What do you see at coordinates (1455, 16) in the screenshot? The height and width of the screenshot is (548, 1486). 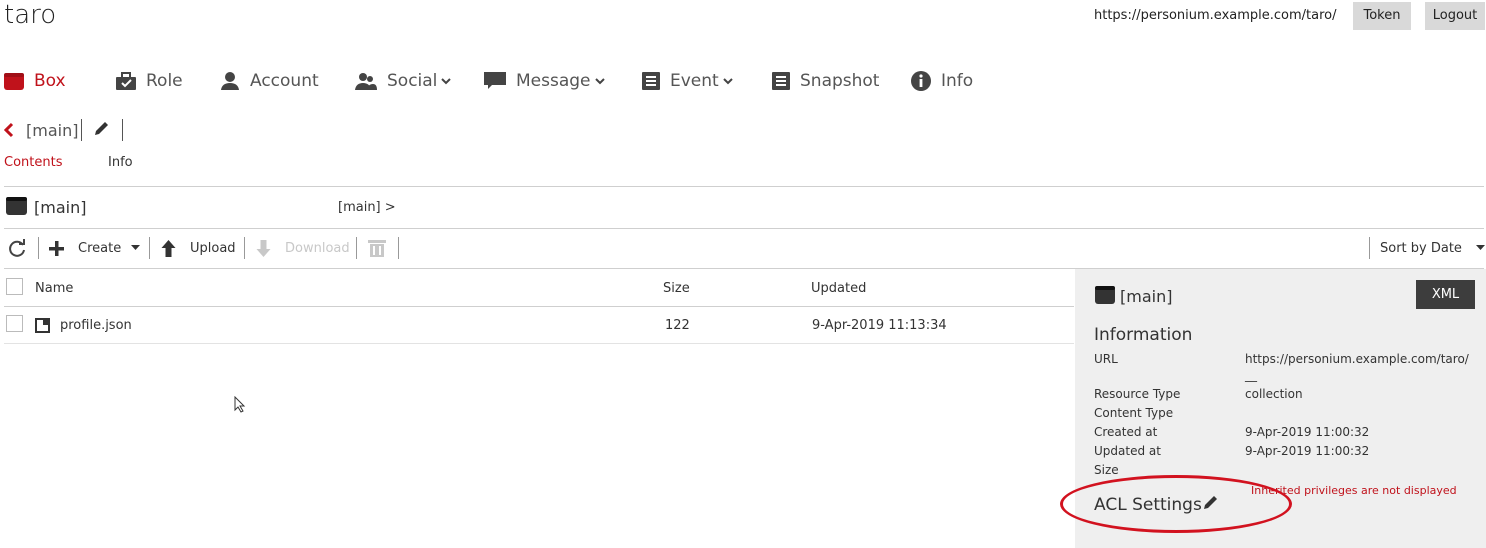 I see `logout-button: Logout` at bounding box center [1455, 16].